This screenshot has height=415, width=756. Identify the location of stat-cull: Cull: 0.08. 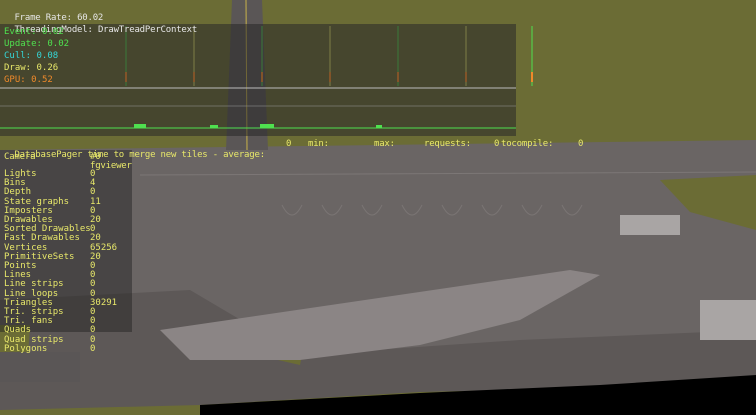
(31, 56).